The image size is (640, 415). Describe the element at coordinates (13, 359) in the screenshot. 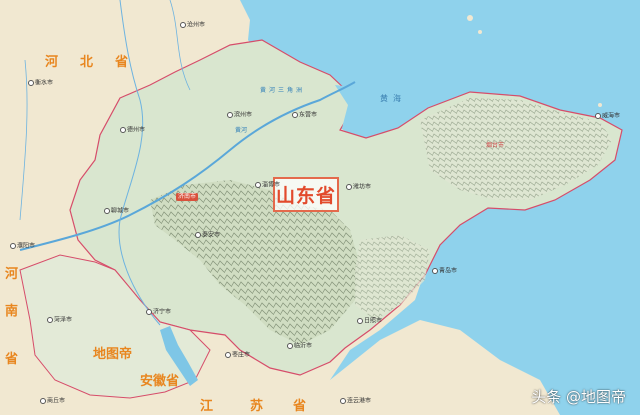

I see `label-henan-sheng: 省` at that location.